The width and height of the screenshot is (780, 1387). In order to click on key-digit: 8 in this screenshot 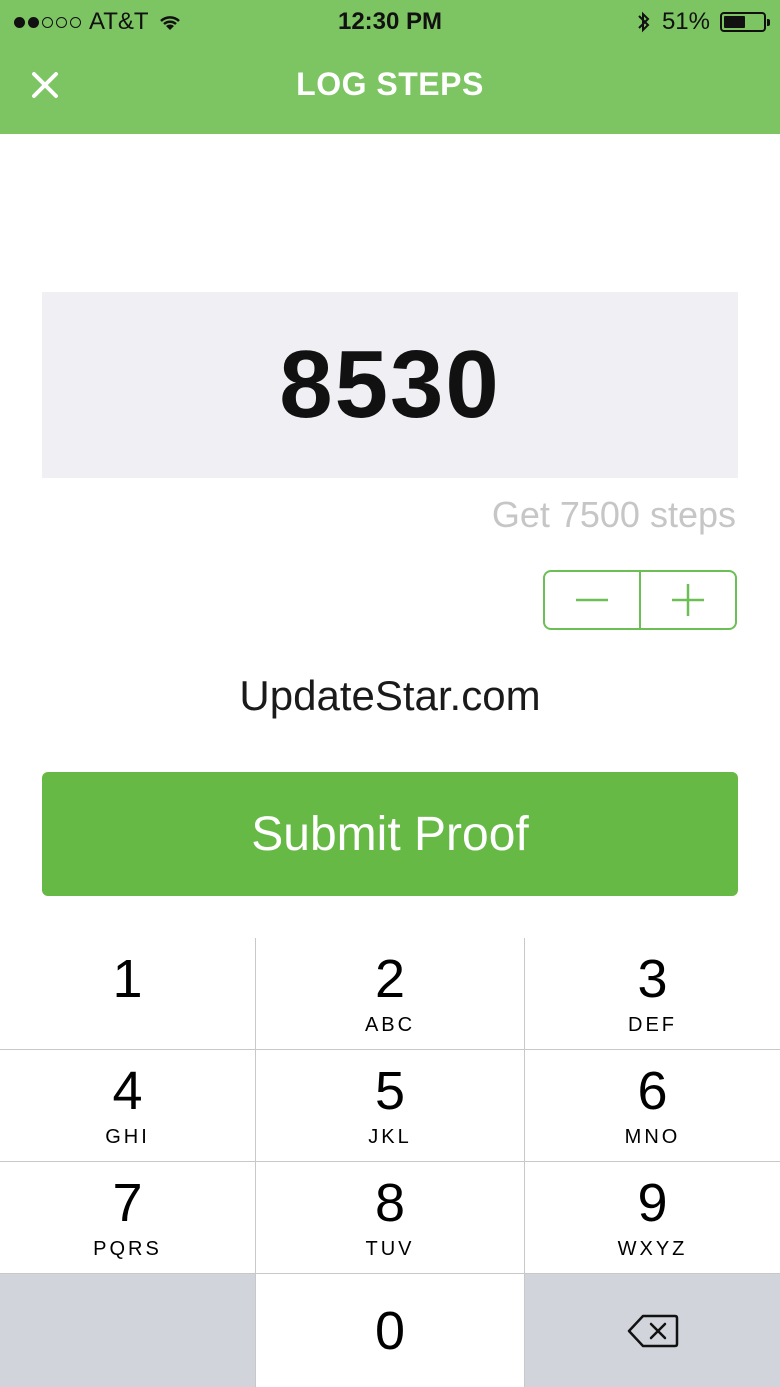, I will do `click(390, 1202)`.